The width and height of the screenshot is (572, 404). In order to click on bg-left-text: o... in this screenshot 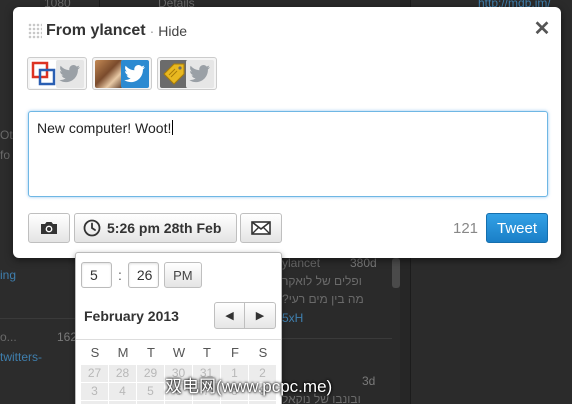, I will do `click(8, 337)`.